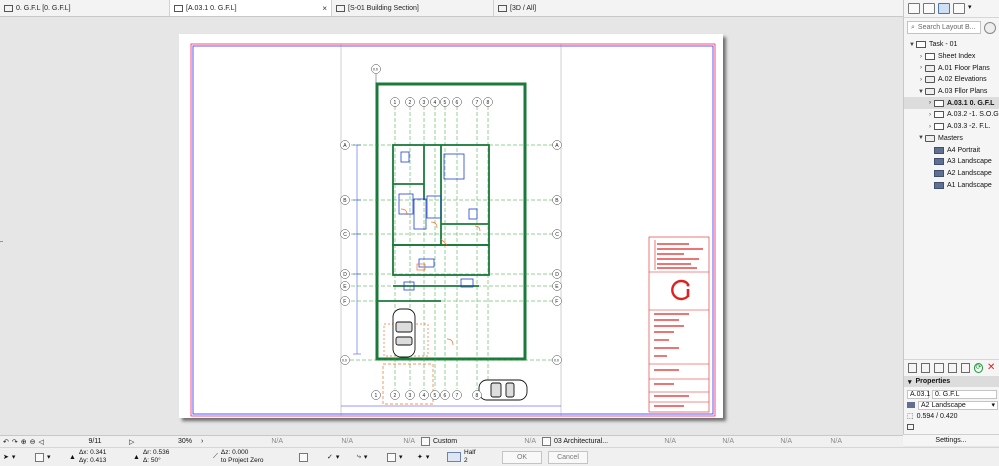 This screenshot has width=999, height=466. I want to click on scale-field: N/A, so click(251, 442).